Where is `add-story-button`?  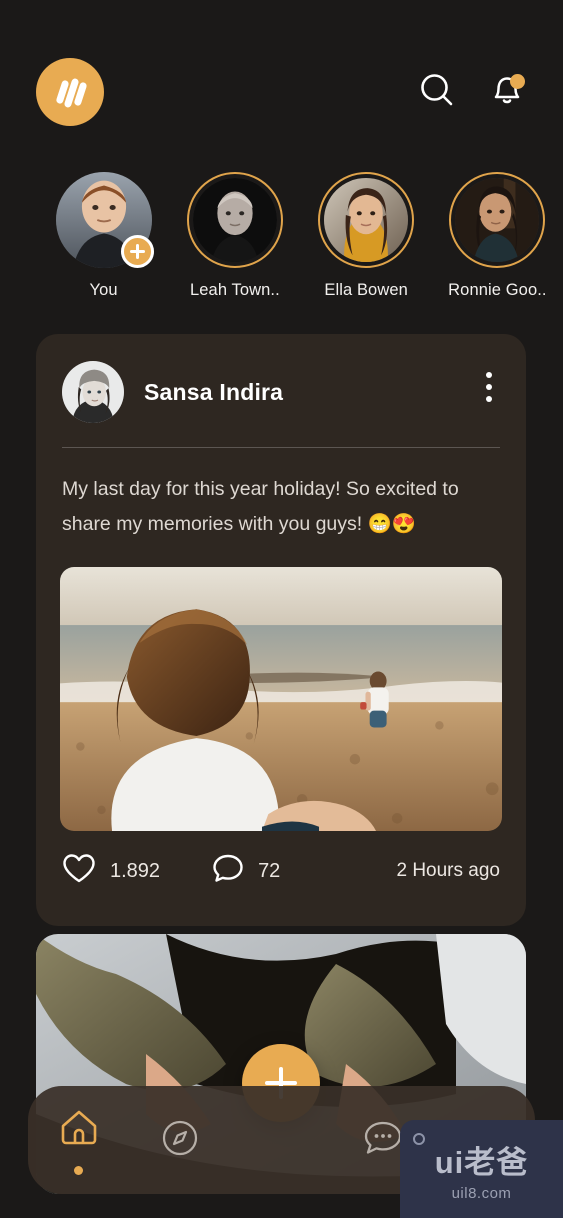
add-story-button is located at coordinates (137, 251).